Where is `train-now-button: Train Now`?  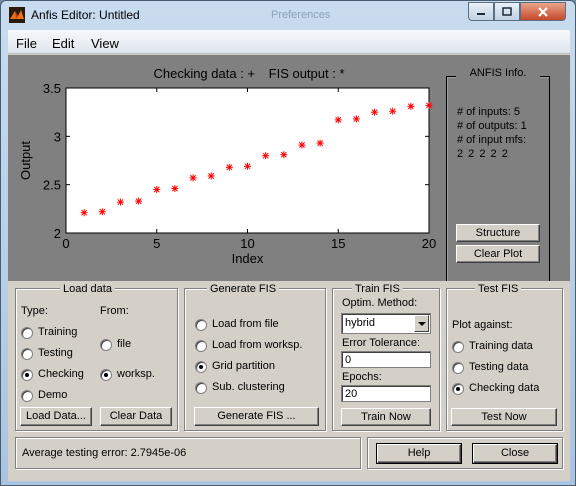
train-now-button: Train Now is located at coordinates (386, 417).